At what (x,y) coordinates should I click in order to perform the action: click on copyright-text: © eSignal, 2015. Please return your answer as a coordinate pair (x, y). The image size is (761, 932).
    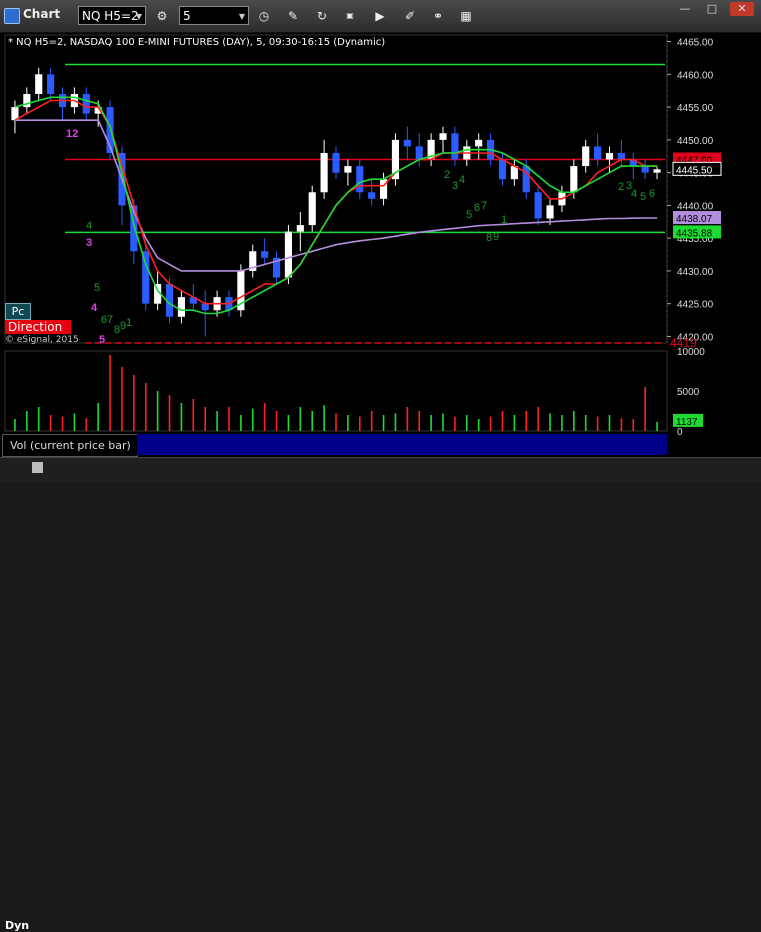
    Looking at the image, I should click on (42, 340).